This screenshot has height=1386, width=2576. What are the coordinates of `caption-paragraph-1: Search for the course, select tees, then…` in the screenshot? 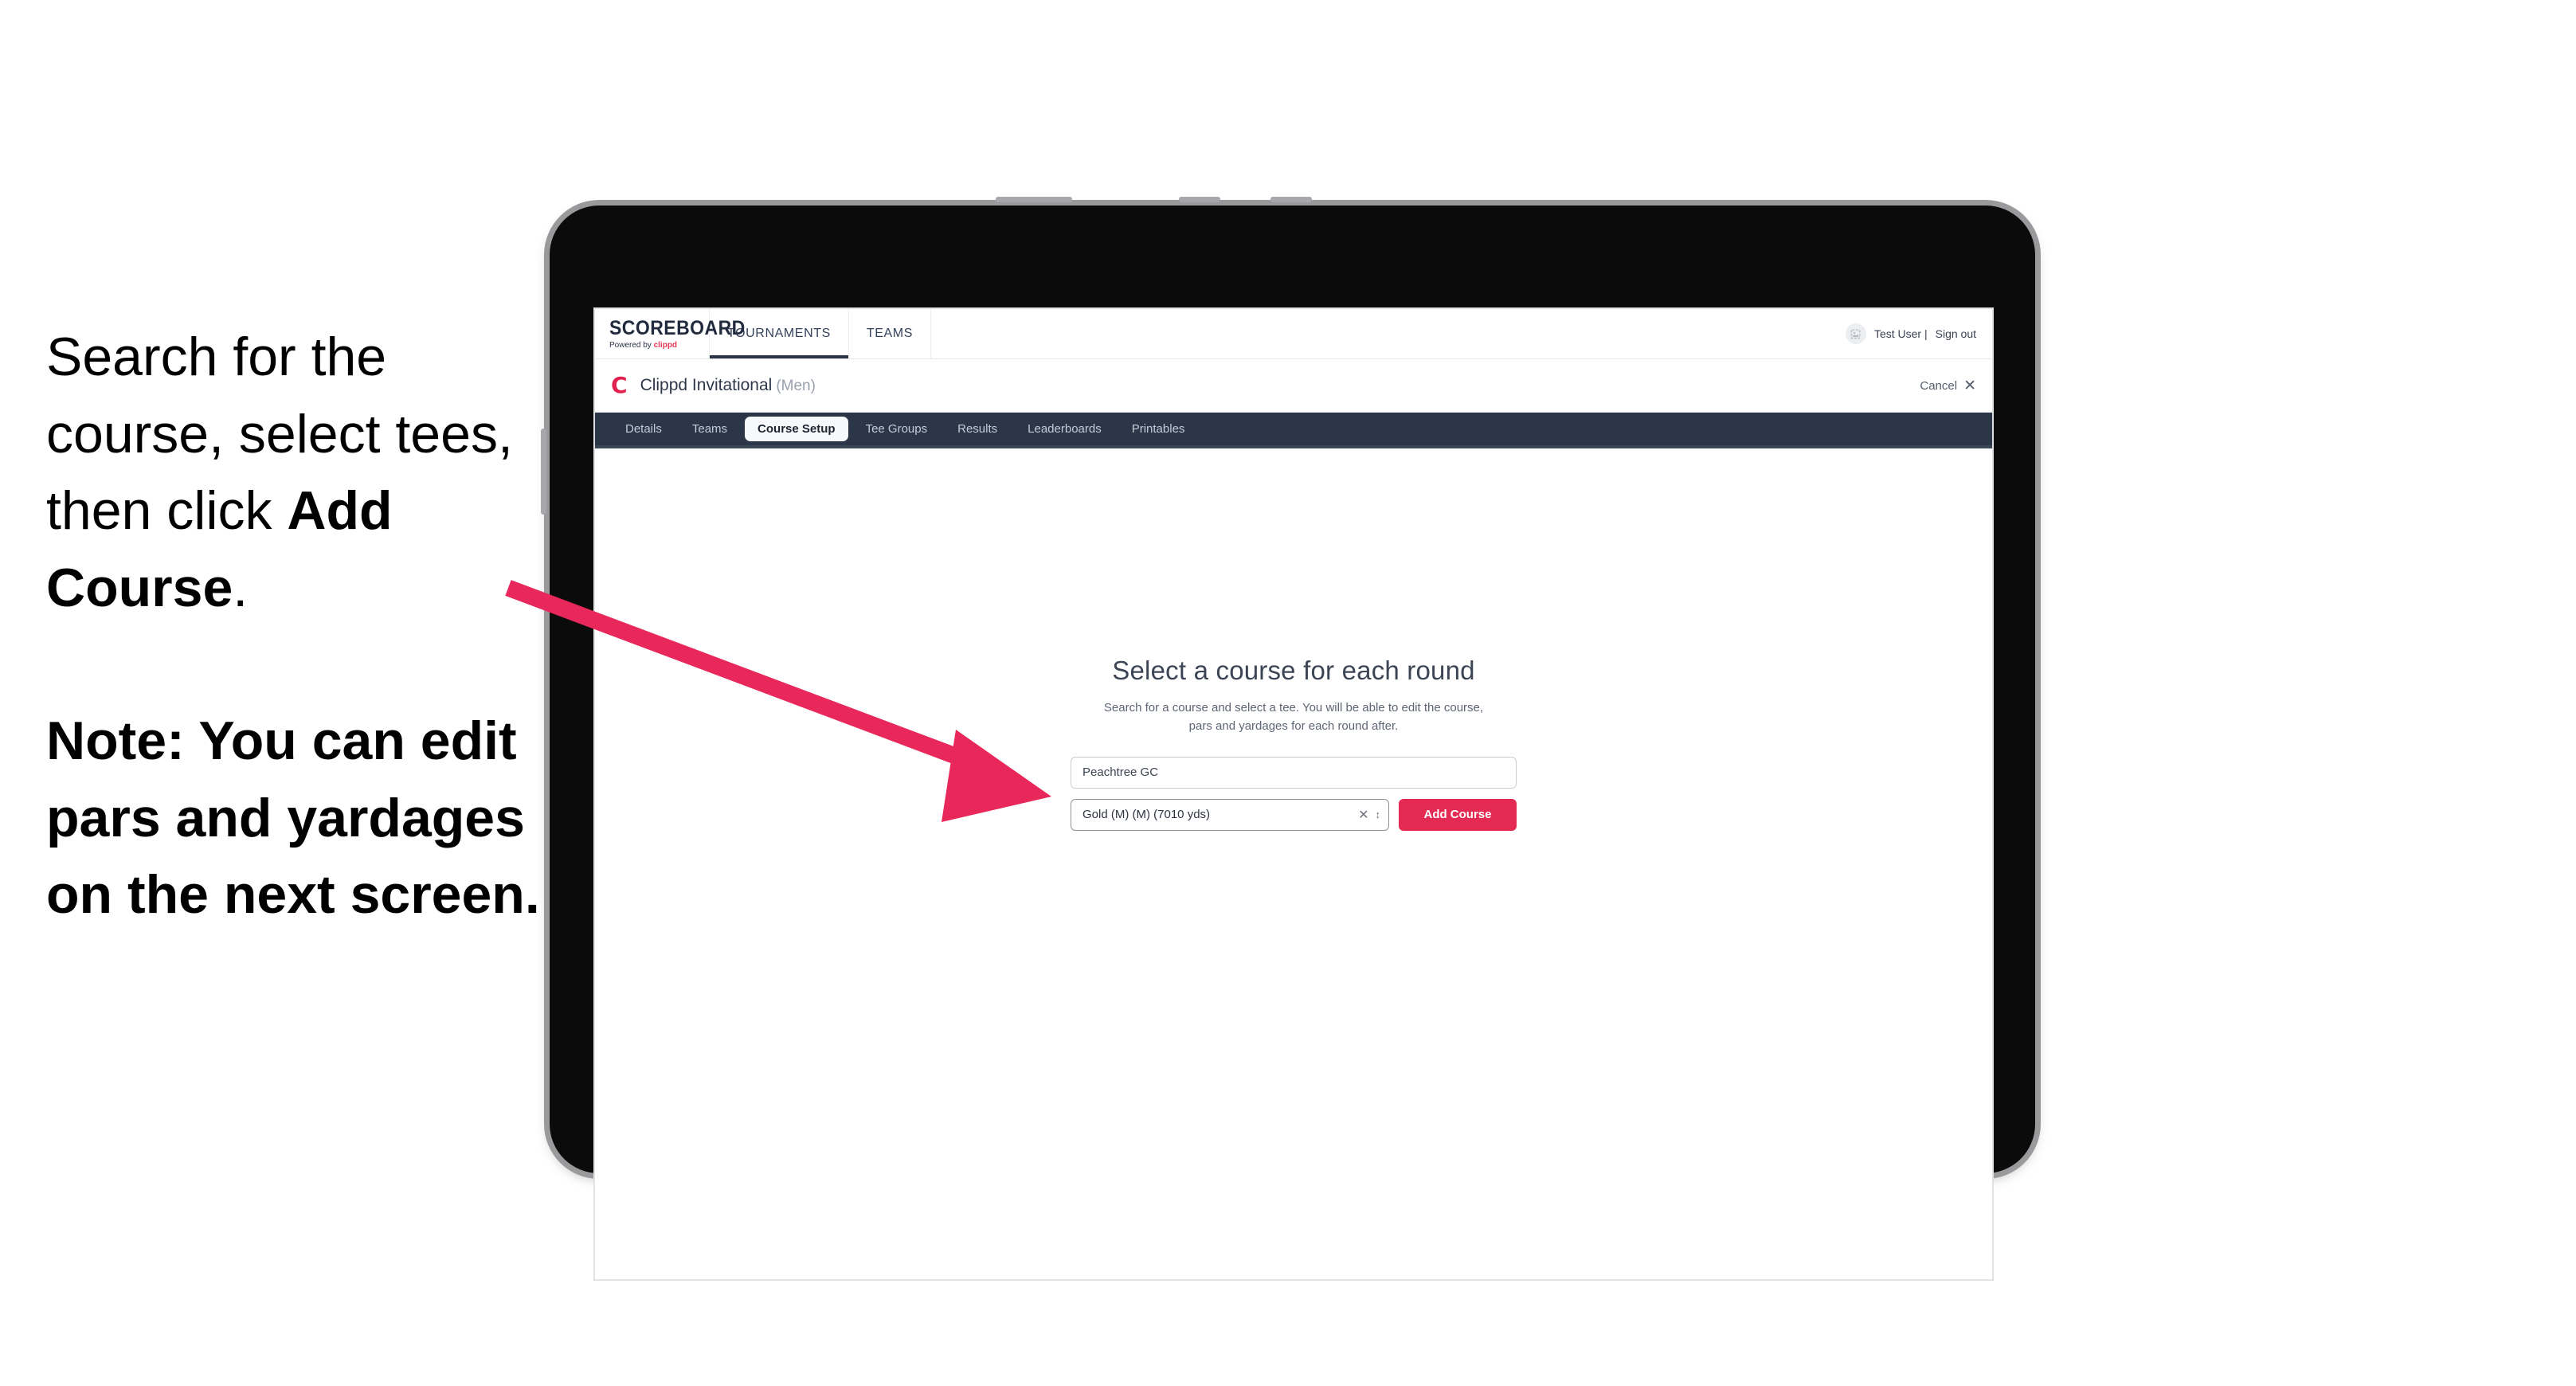 It's located at (293, 472).